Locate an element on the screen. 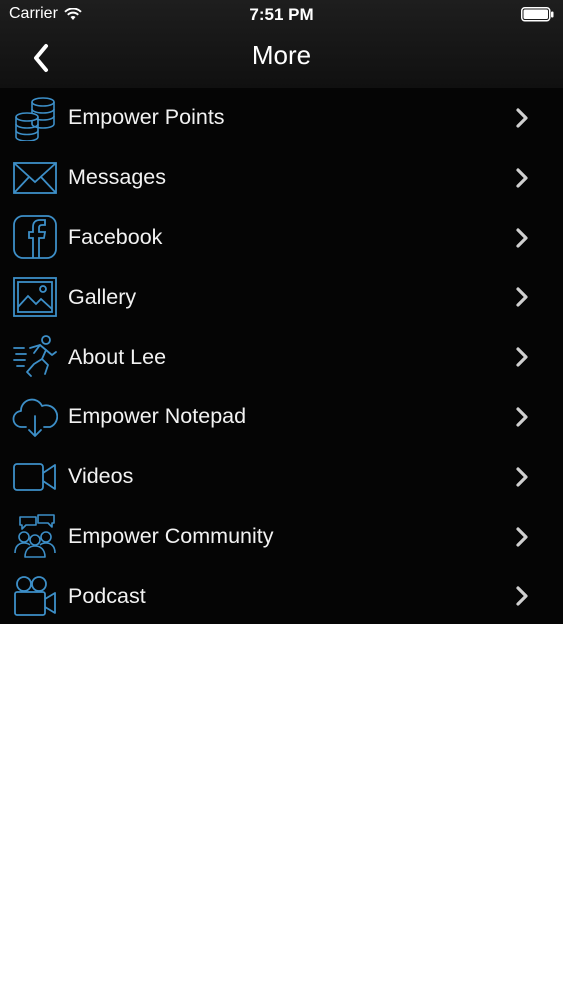 Image resolution: width=563 pixels, height=1000 pixels. menu-item-label: Empower Community is located at coordinates (171, 535).